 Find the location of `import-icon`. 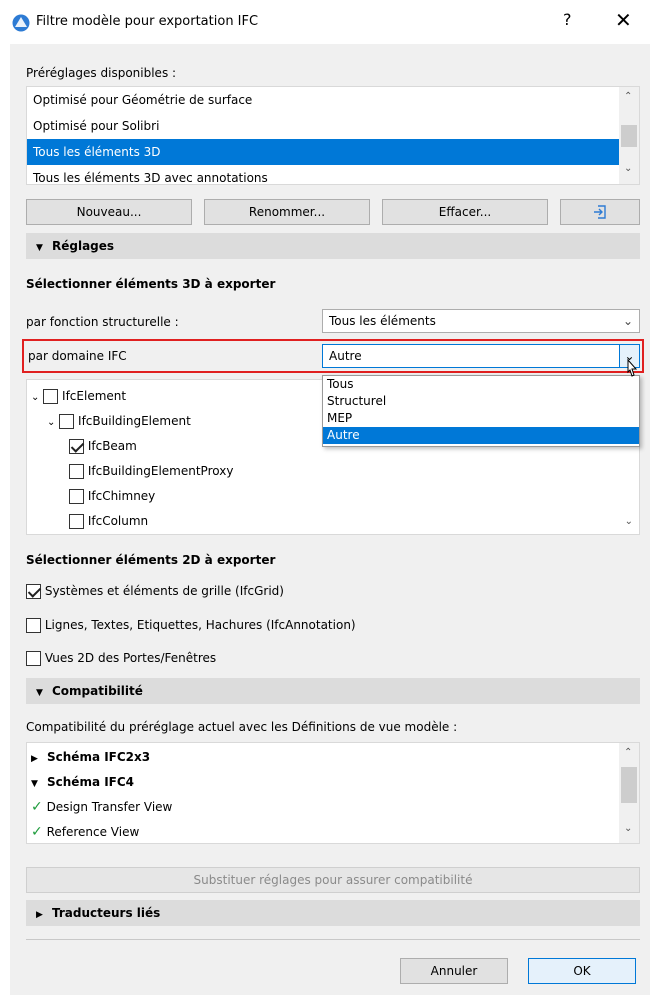

import-icon is located at coordinates (600, 212).